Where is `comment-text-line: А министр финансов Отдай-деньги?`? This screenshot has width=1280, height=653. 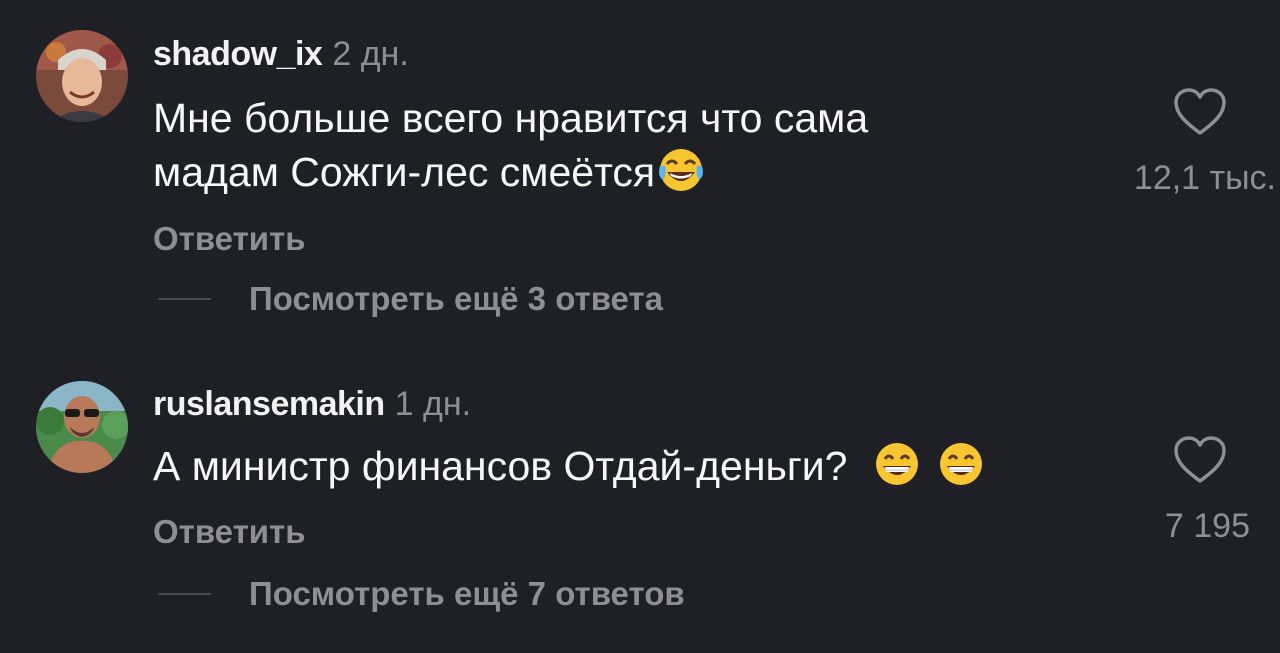 comment-text-line: А министр финансов Отдай-деньги? is located at coordinates (569, 466).